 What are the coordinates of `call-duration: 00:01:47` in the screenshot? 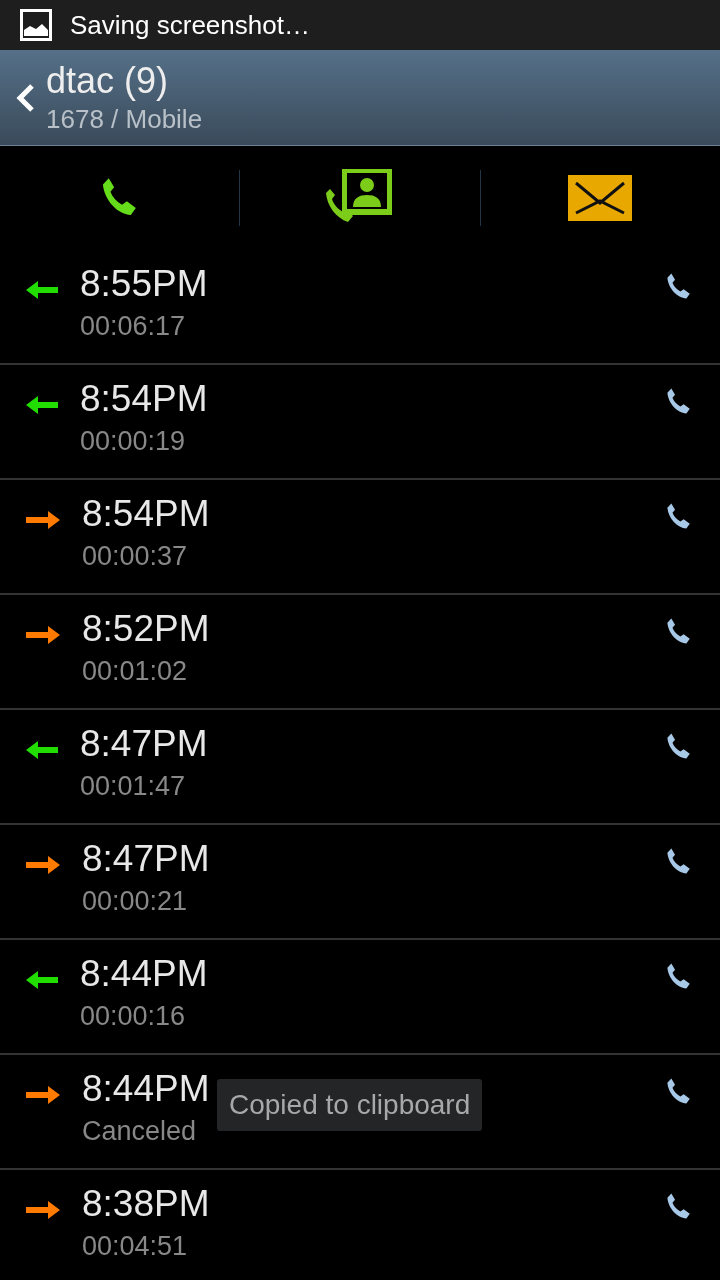 It's located at (133, 786).